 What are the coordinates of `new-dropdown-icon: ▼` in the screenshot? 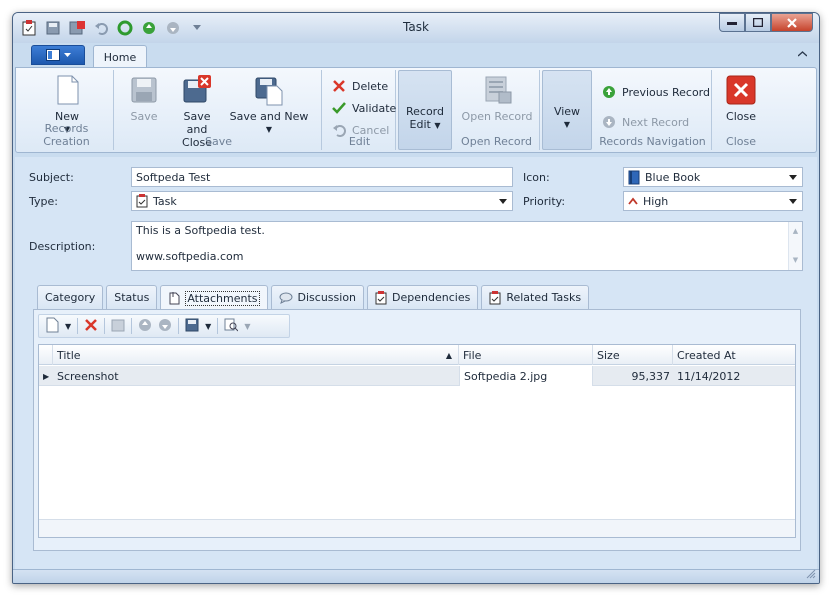 It's located at (68, 326).